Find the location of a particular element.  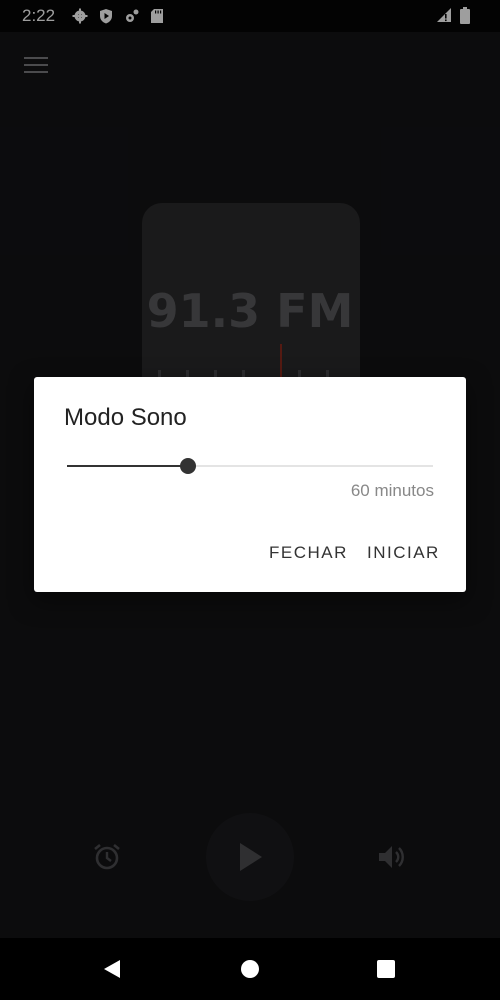

back-icon is located at coordinates (112, 969).